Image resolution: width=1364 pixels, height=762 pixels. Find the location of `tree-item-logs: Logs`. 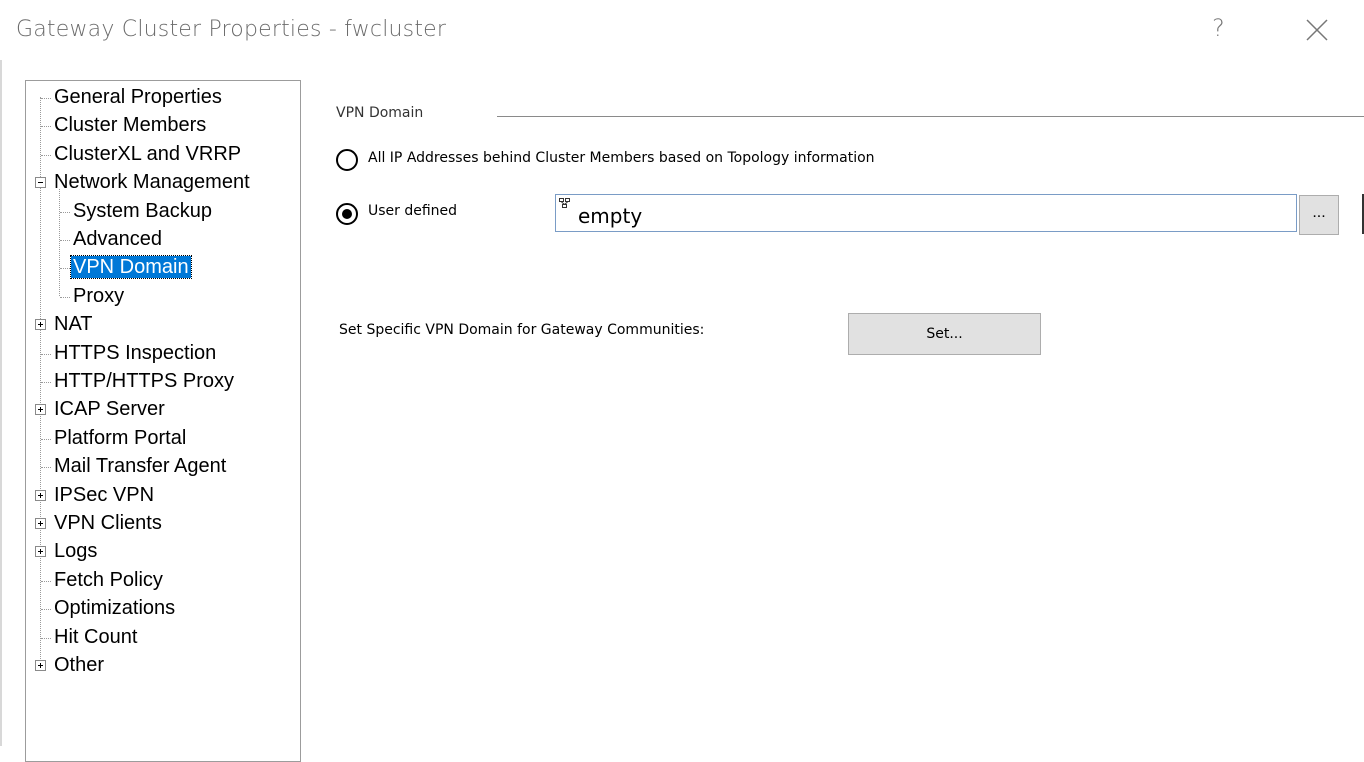

tree-item-logs: Logs is located at coordinates (75, 551).